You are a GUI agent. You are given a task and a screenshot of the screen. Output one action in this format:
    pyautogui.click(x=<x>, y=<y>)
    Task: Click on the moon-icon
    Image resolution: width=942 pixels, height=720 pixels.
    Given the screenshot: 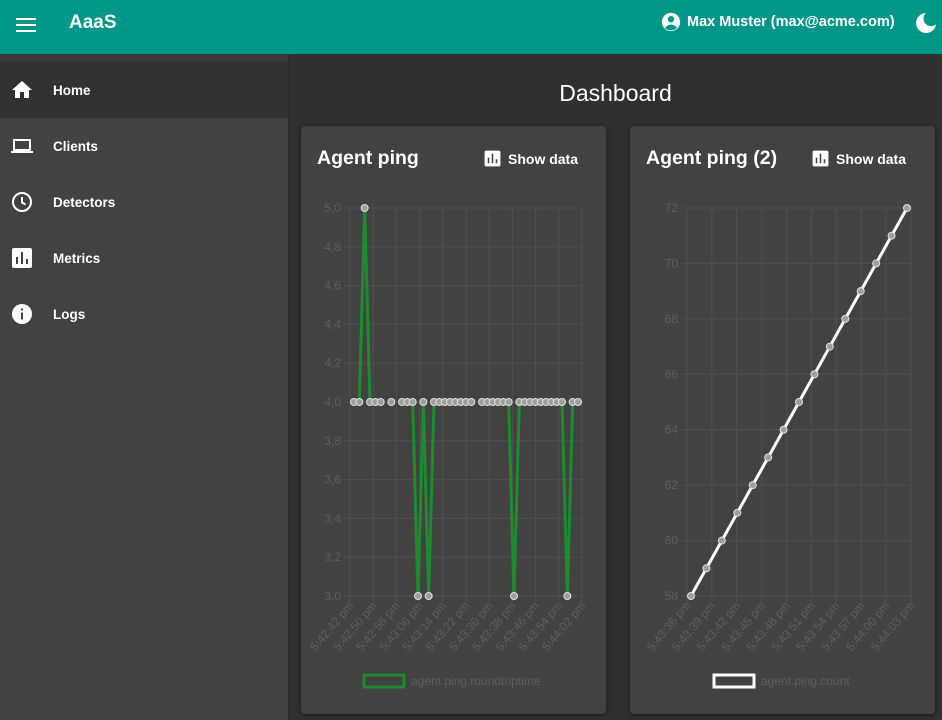 What is the action you would take?
    pyautogui.click(x=926, y=23)
    